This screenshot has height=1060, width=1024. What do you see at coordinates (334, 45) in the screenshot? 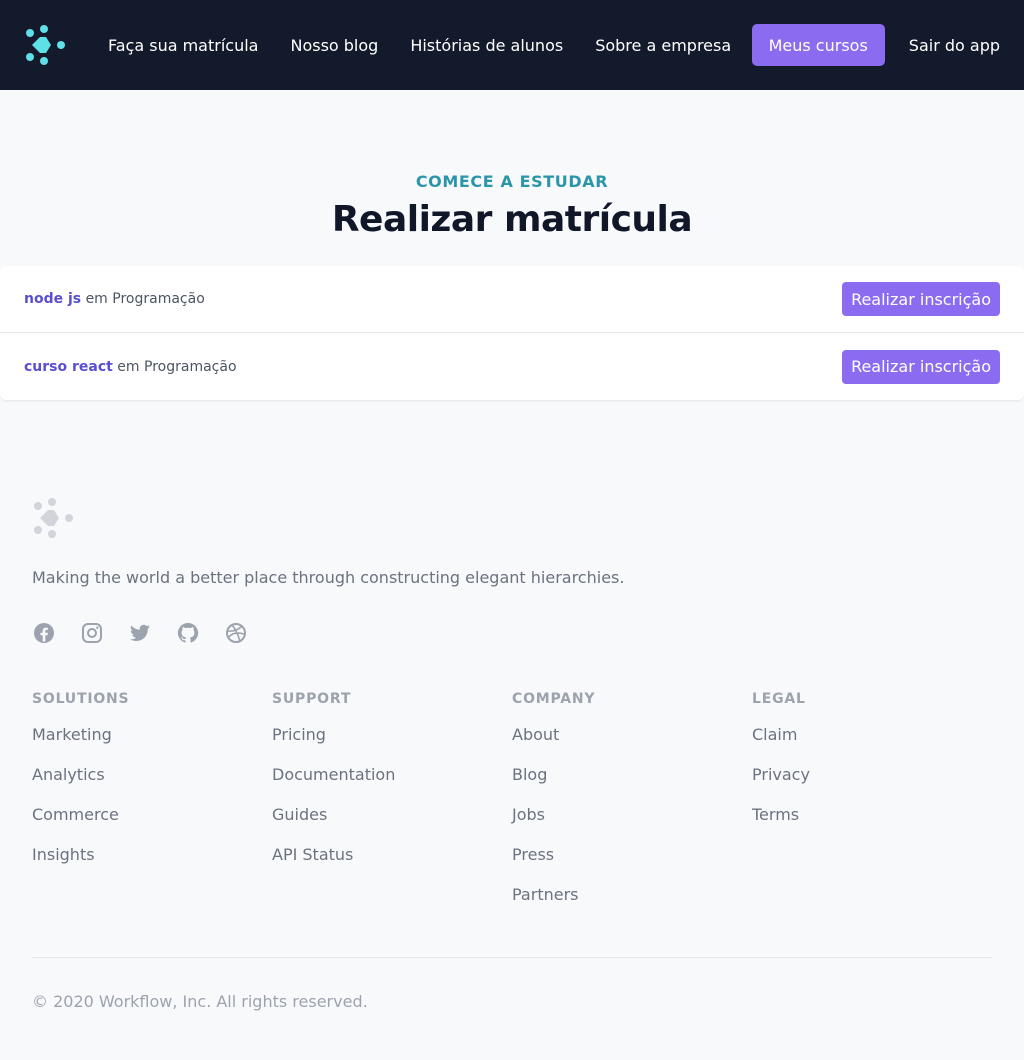
I see `nav-link-blog: Nosso blog` at bounding box center [334, 45].